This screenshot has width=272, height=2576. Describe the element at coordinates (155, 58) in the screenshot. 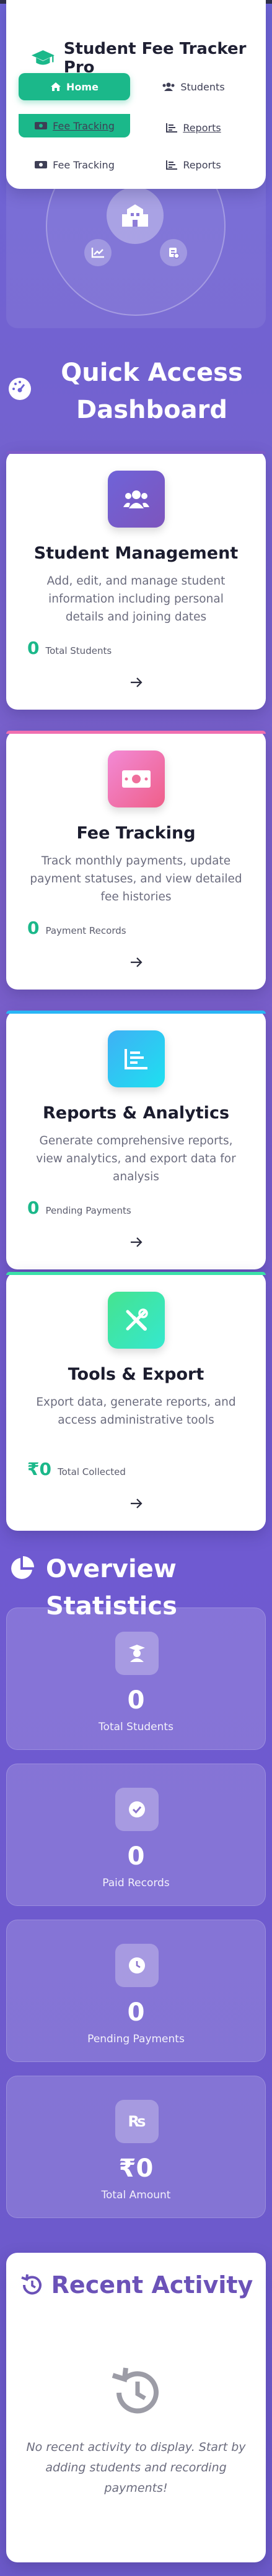

I see `brand-title: Student Fee Tracker Pro` at that location.